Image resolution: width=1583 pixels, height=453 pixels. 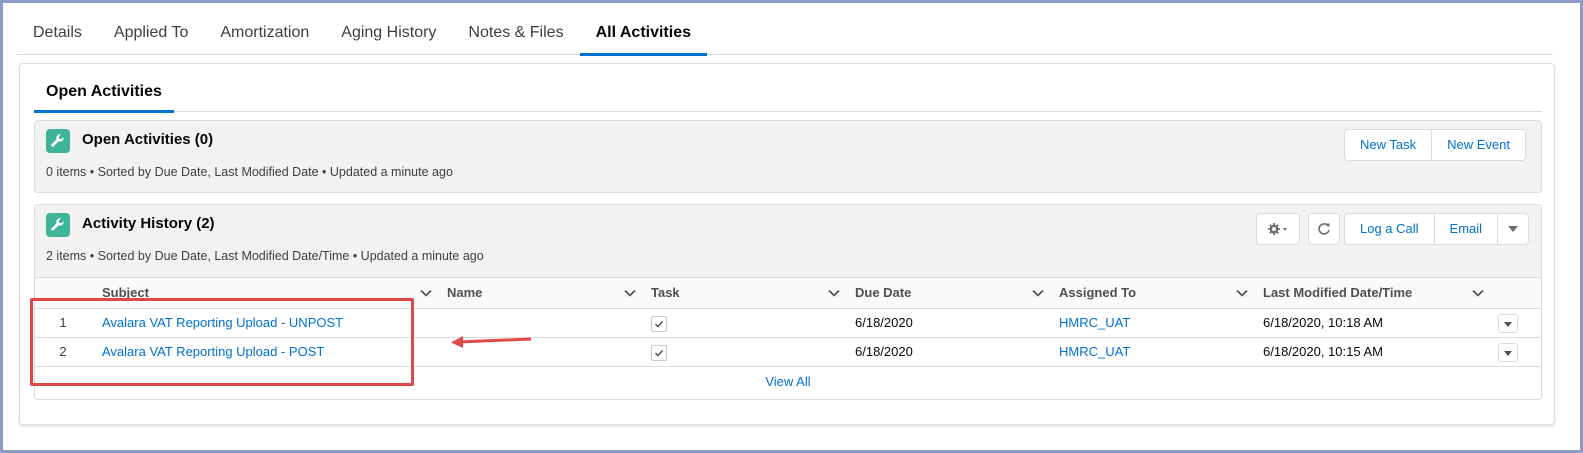 I want to click on activity-history-title: Activity History (2), so click(x=148, y=223).